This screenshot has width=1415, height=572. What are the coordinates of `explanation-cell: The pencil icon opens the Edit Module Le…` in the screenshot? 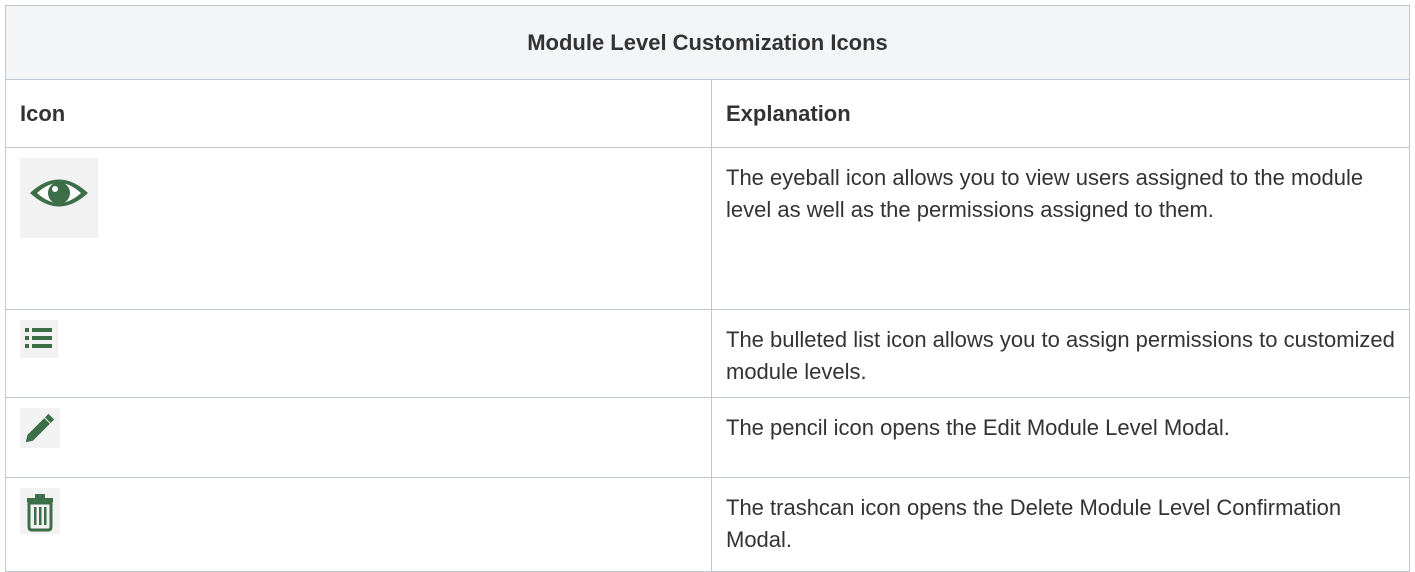 It's located at (1060, 437).